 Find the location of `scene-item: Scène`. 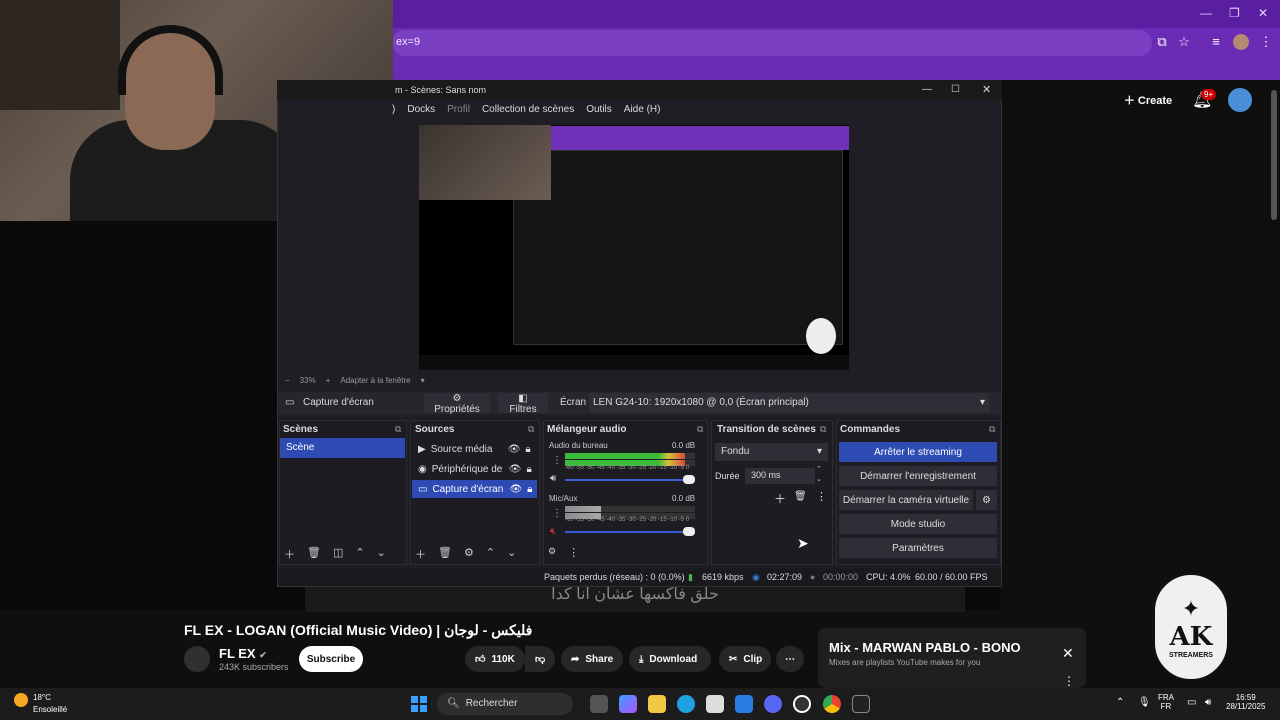

scene-item: Scène is located at coordinates (342, 448).